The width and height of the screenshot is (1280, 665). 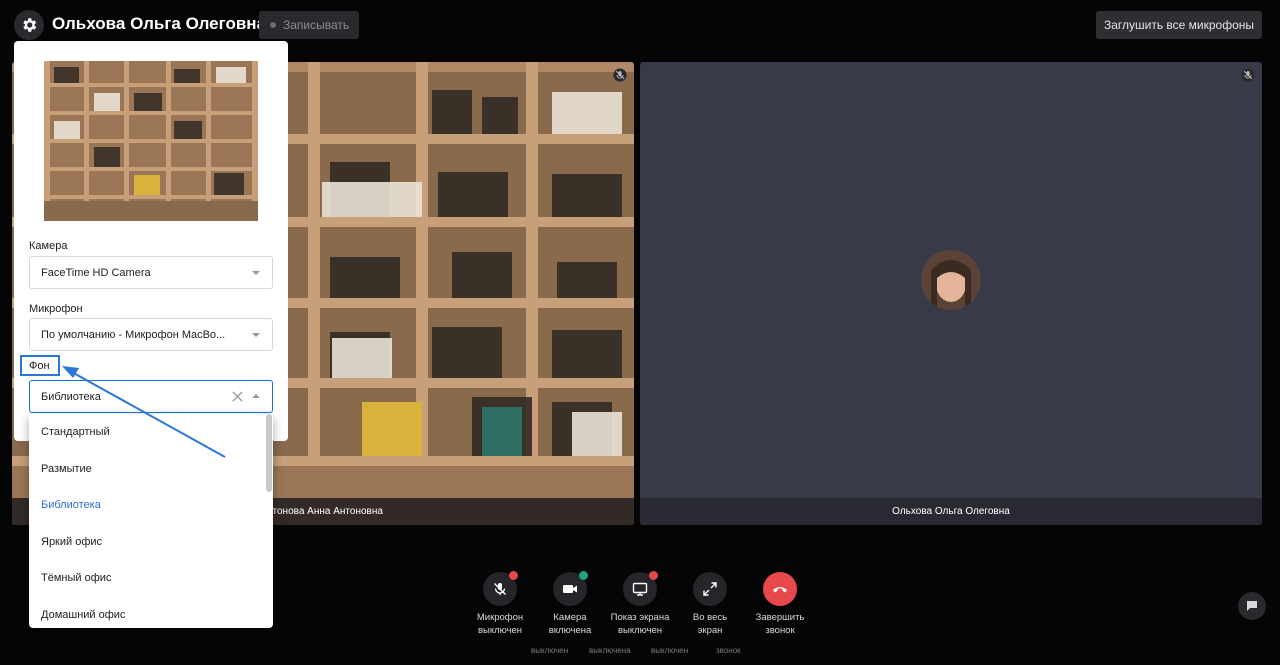 I want to click on control-label-line1: Показ экрана, so click(x=640, y=617).